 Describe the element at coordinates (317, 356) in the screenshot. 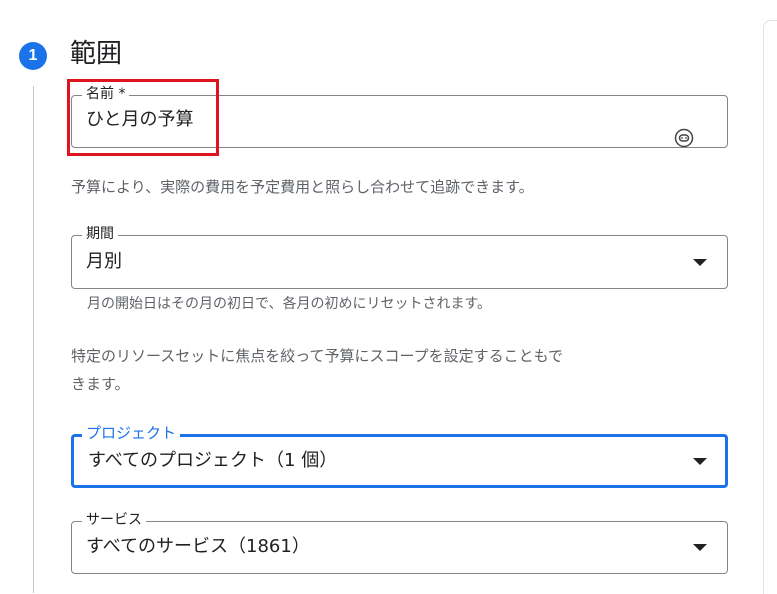

I see `scope-description-line1: 特定のリソースセットに焦点を絞って予算にスコープを設定することもで` at that location.